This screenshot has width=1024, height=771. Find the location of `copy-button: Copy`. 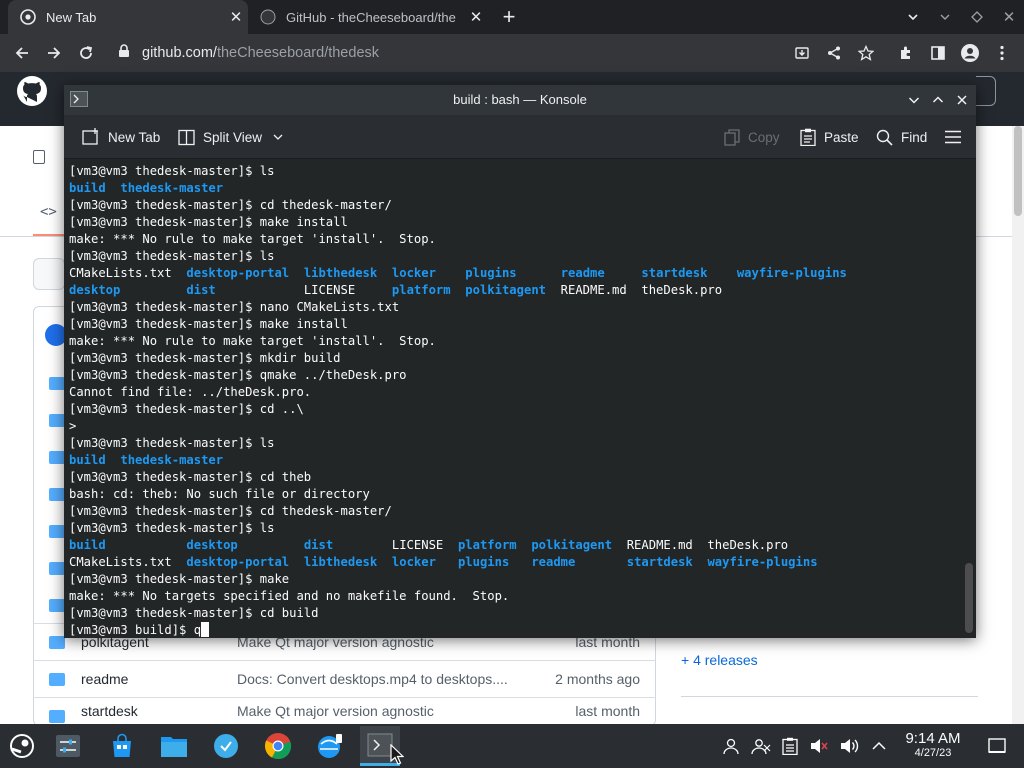

copy-button: Copy is located at coordinates (752, 137).